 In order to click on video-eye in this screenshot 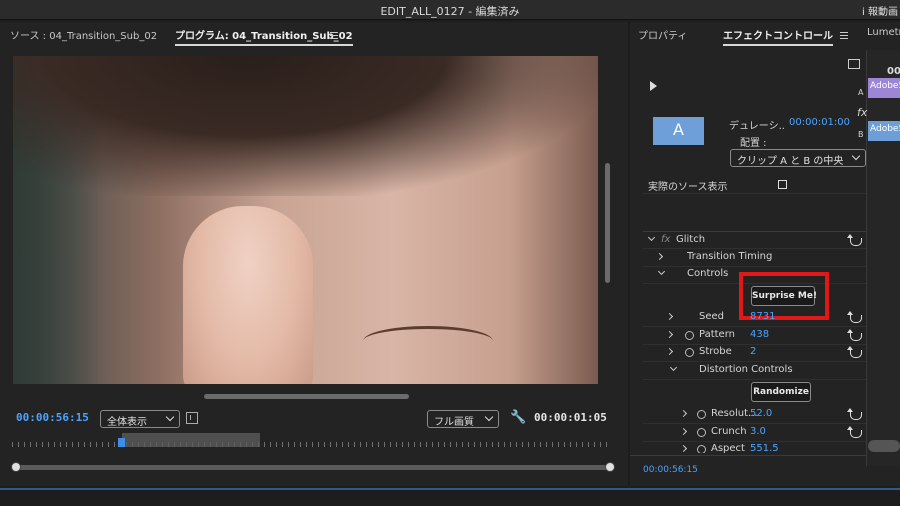, I will do `click(428, 341)`.